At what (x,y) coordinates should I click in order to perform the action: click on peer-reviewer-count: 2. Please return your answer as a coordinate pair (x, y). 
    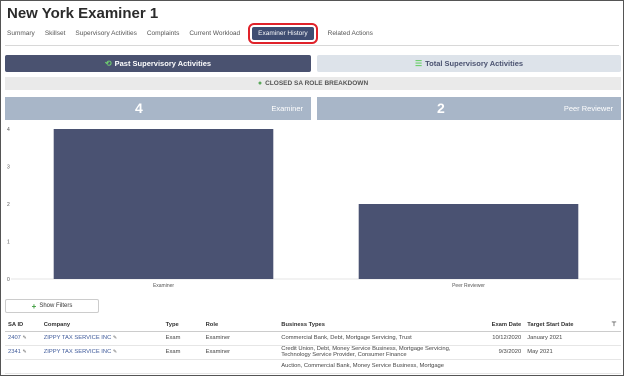
    Looking at the image, I should click on (441, 108).